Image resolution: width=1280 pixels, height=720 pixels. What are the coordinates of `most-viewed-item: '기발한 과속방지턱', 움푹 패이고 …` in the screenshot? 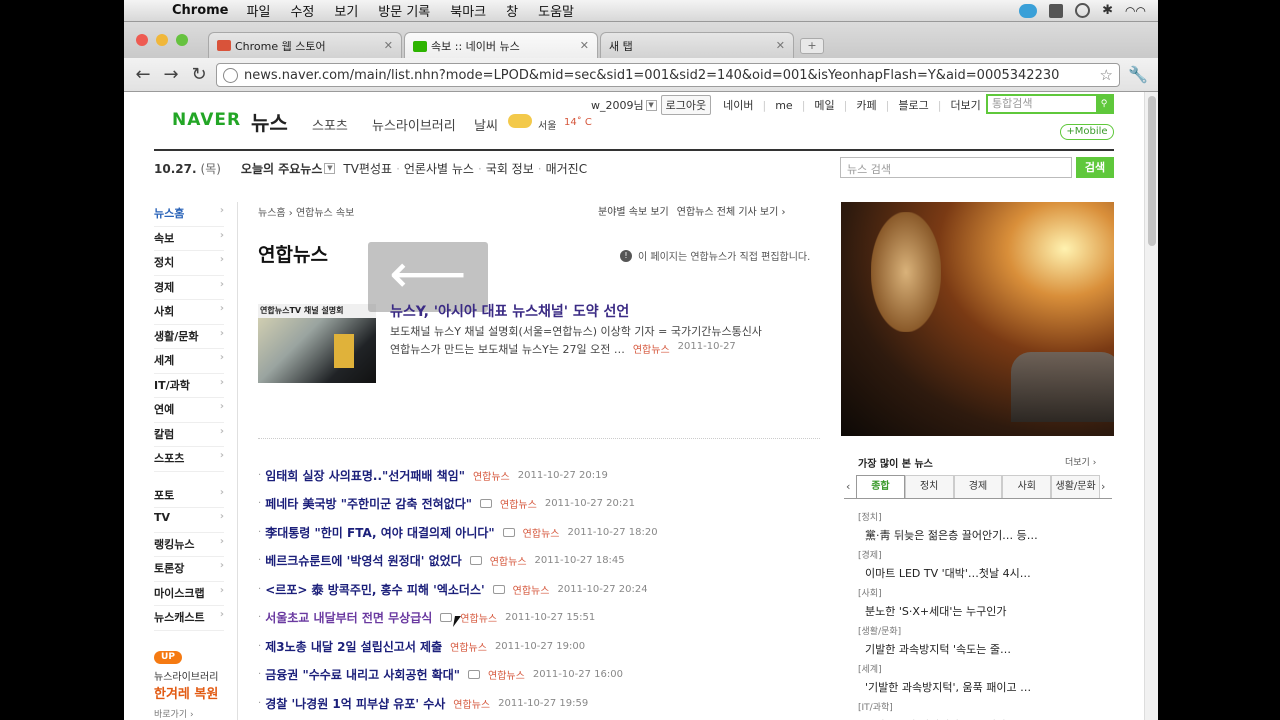 It's located at (948, 687).